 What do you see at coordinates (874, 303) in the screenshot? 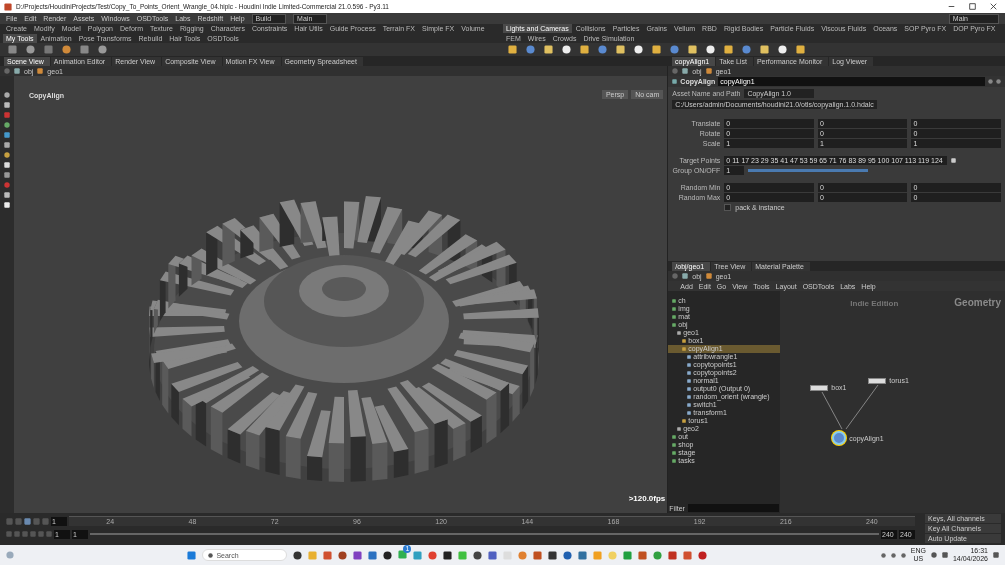
I see `edition-watermark: Indie Edition` at bounding box center [874, 303].